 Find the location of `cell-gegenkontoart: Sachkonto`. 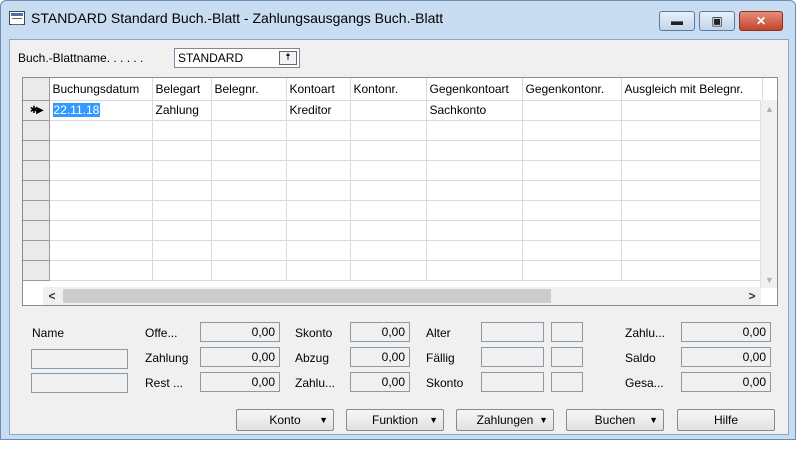

cell-gegenkontoart: Sachkonto is located at coordinates (474, 110).